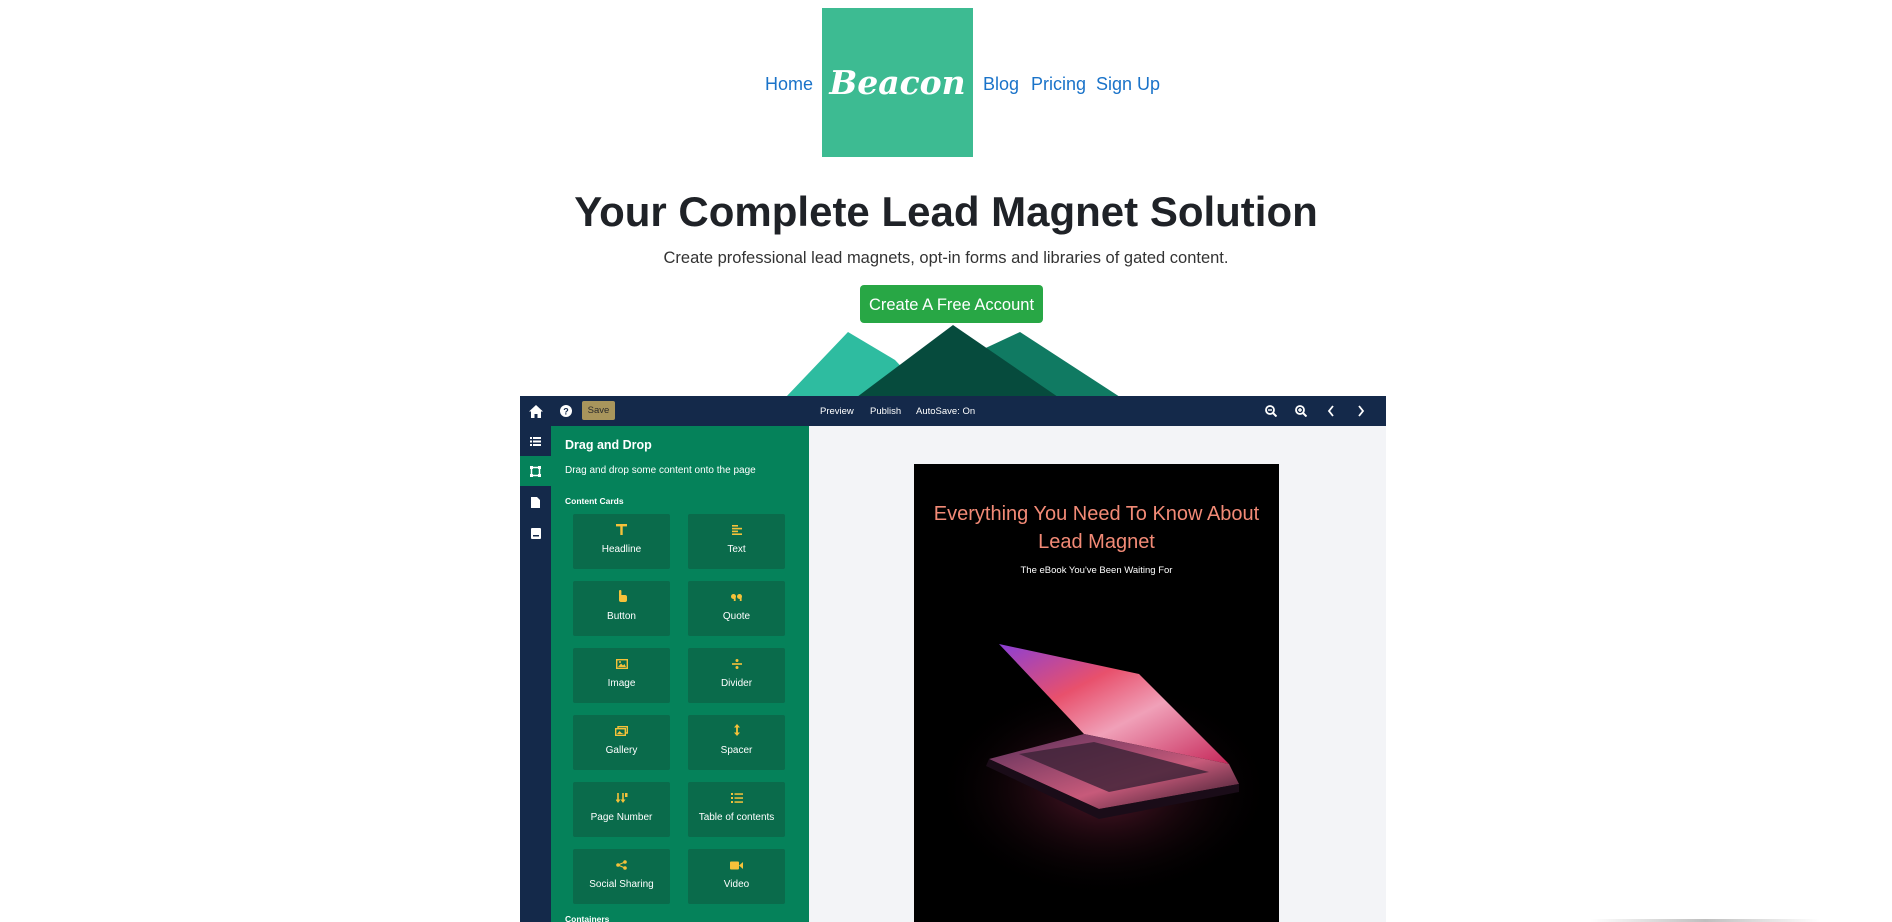  What do you see at coordinates (621, 664) in the screenshot?
I see `image-icon` at bounding box center [621, 664].